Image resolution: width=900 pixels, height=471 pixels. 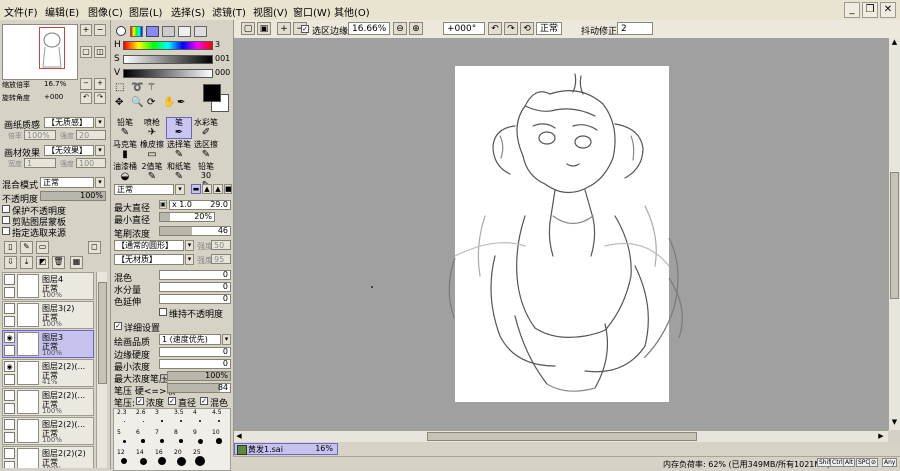 What do you see at coordinates (152, 172) in the screenshot?
I see `tool-9: 2值笔 ✎` at bounding box center [152, 172].